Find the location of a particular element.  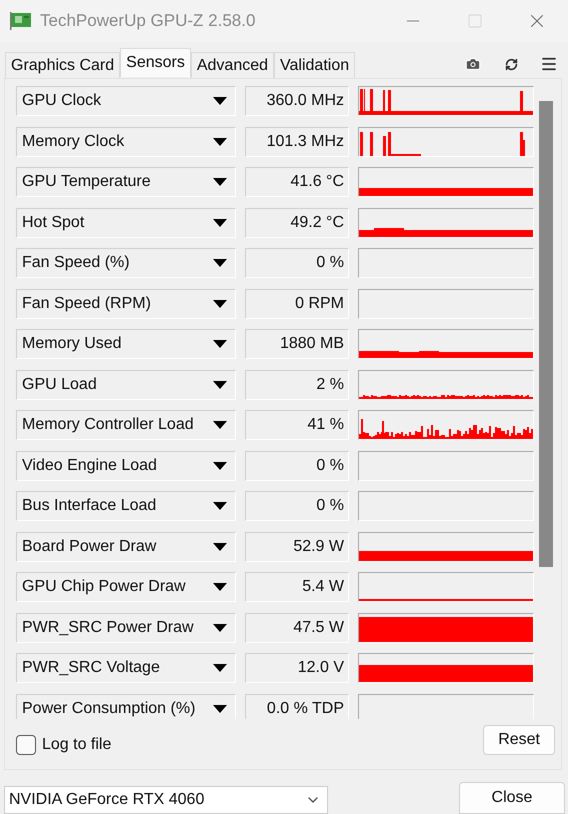

sensor-value: 52.9 W is located at coordinates (297, 547).